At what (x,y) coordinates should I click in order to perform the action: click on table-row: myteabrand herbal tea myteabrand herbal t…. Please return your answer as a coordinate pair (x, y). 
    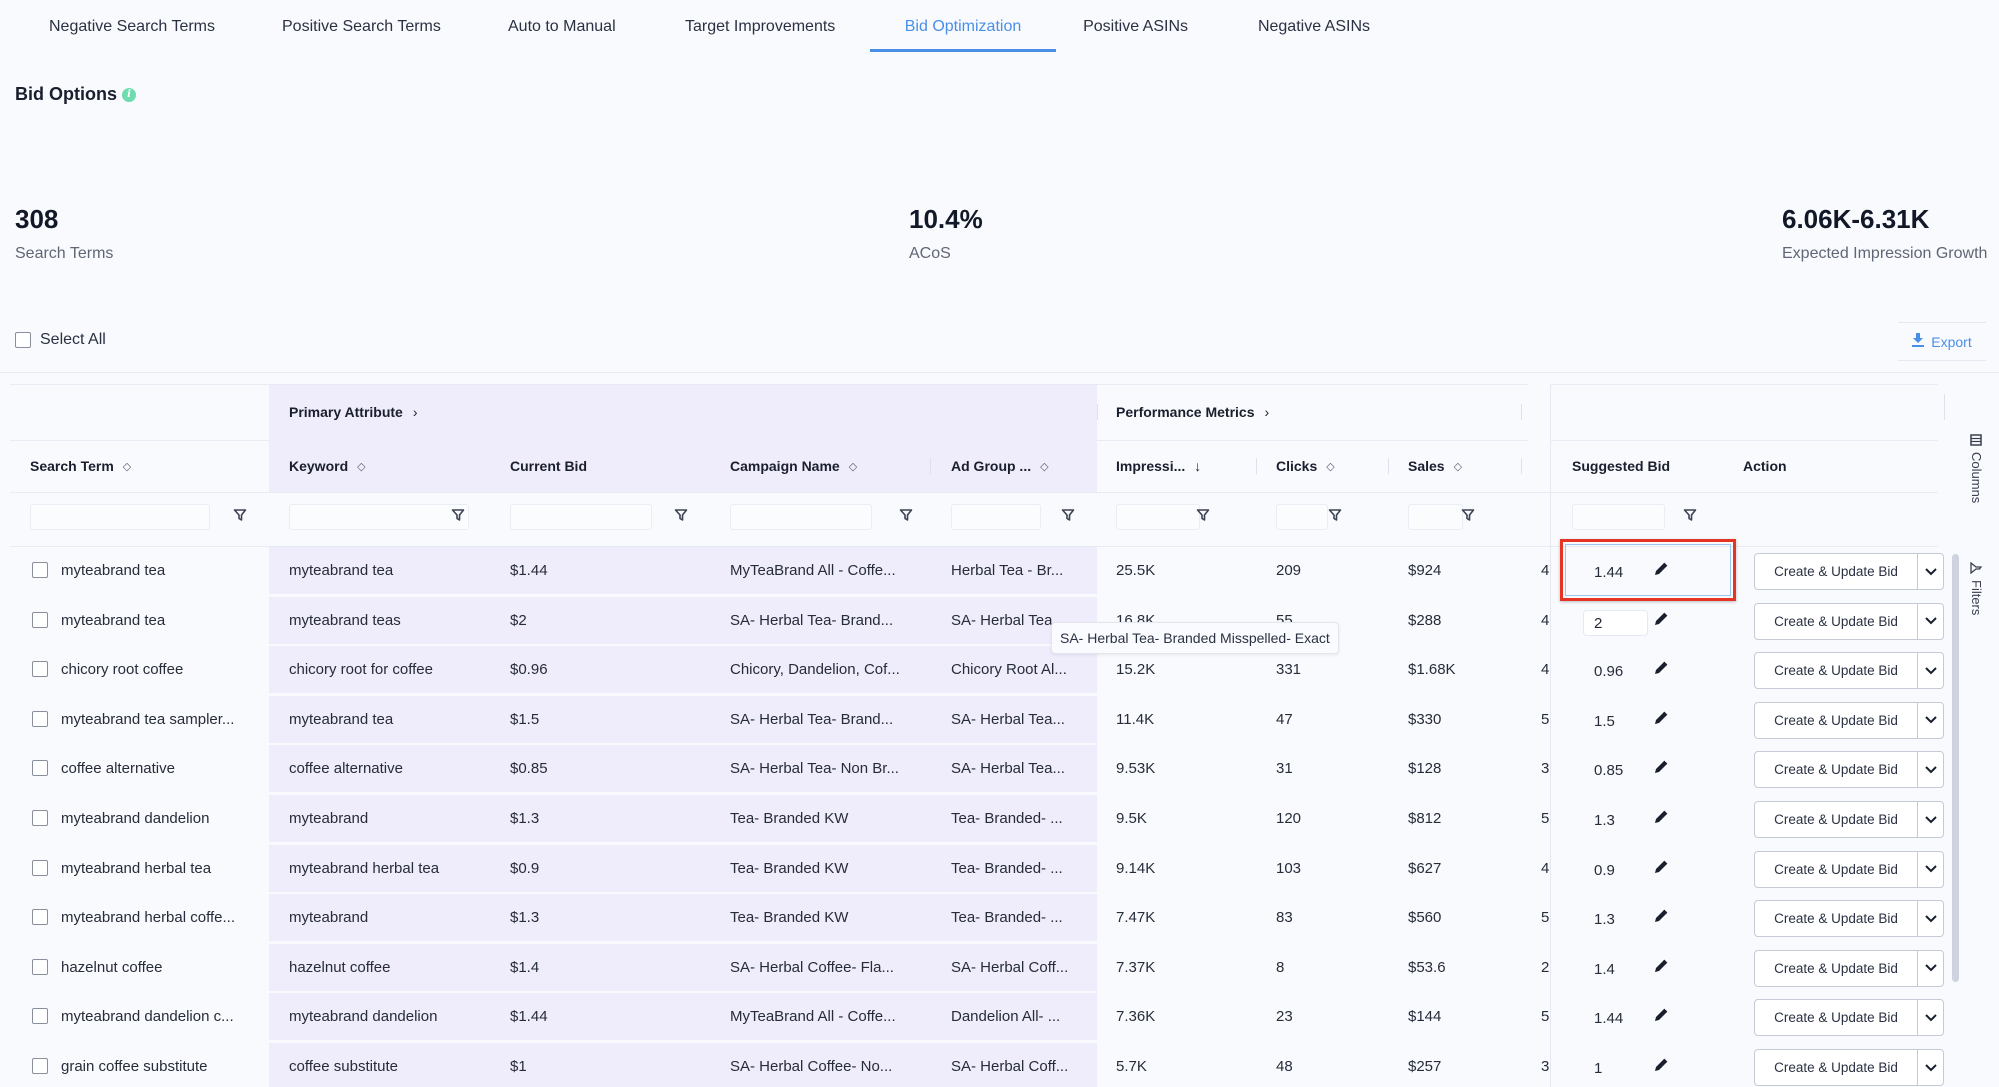
    Looking at the image, I should click on (780, 869).